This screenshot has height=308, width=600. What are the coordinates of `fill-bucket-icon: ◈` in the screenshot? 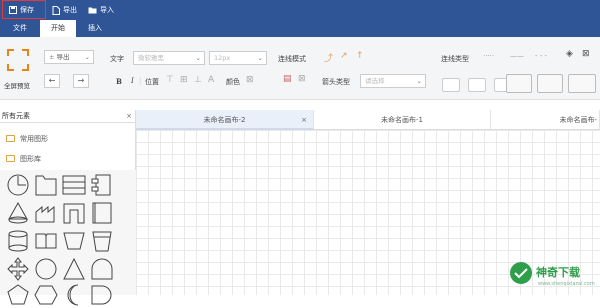 It's located at (569, 54).